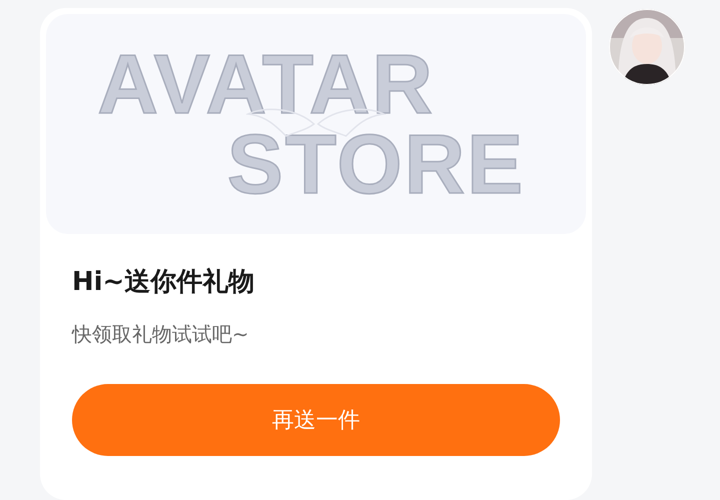 The width and height of the screenshot is (720, 500). Describe the element at coordinates (316, 420) in the screenshot. I see `send-again-button: 再送一件` at that location.